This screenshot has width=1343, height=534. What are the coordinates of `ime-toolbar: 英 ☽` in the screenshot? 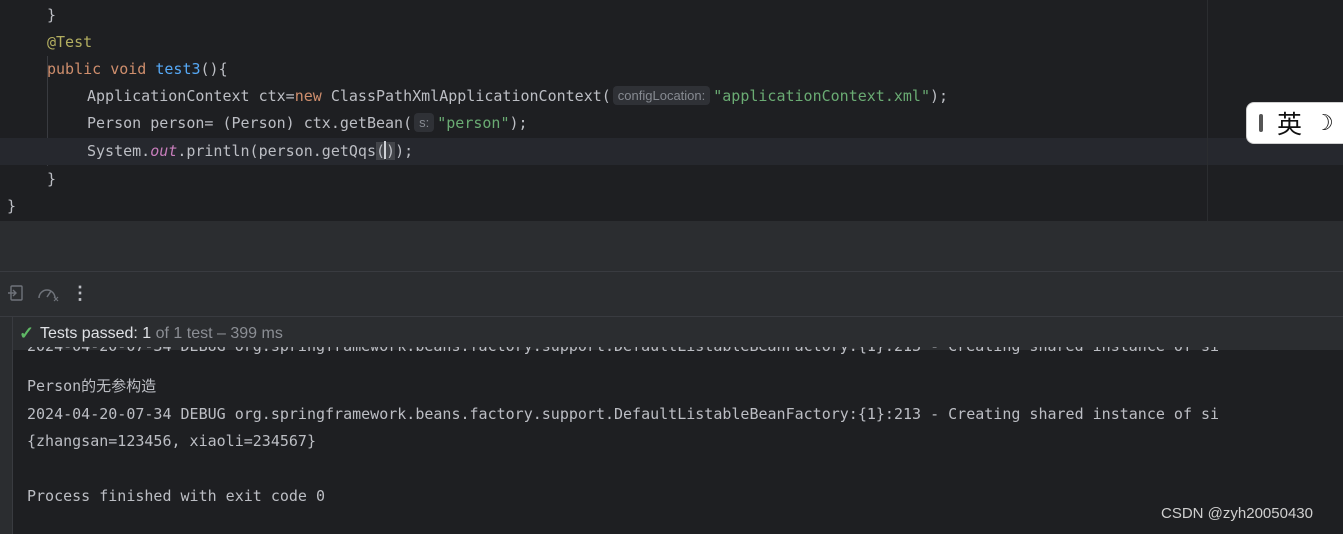 It's located at (1294, 123).